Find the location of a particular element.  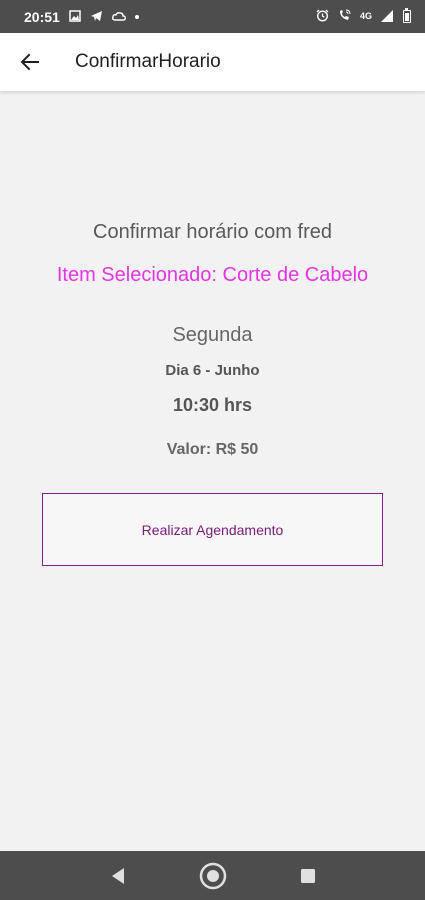

gallery-icon is located at coordinates (75, 16).